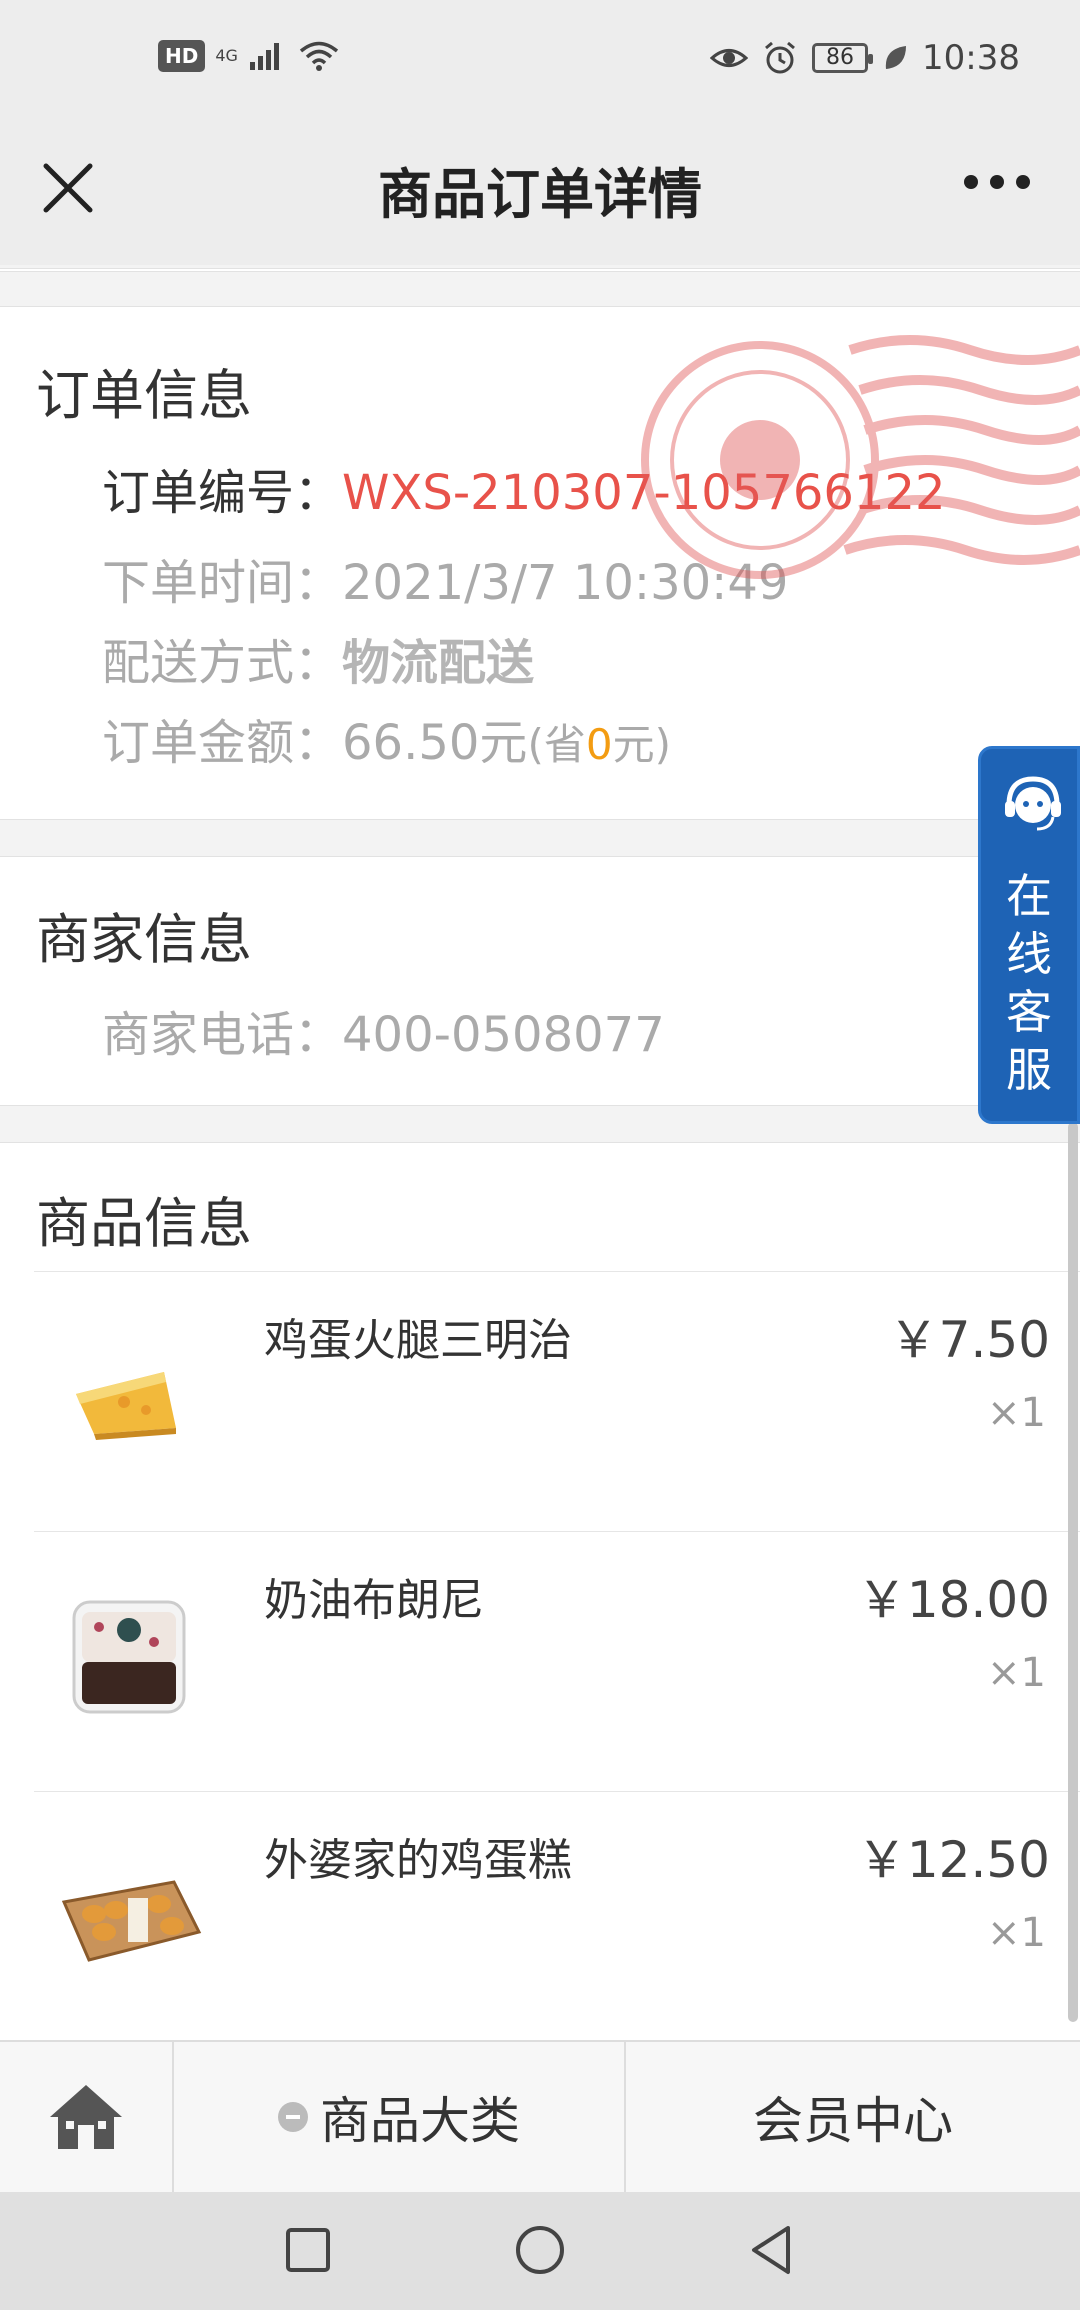  Describe the element at coordinates (222, 663) in the screenshot. I see `delivery-label: 配送方式：` at that location.